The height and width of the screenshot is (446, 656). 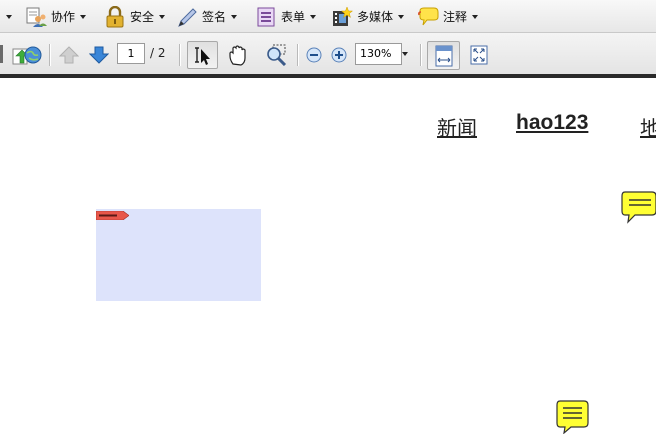 I want to click on form-field-highlight, so click(x=178, y=255).